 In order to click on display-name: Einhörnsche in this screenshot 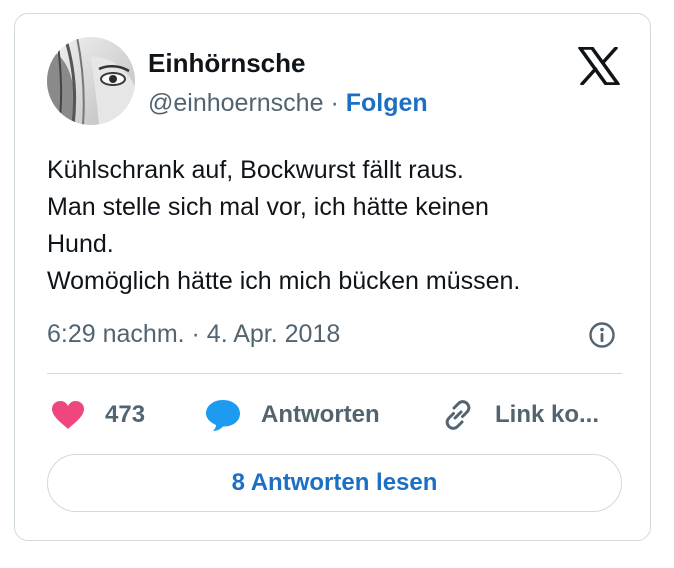, I will do `click(226, 63)`.